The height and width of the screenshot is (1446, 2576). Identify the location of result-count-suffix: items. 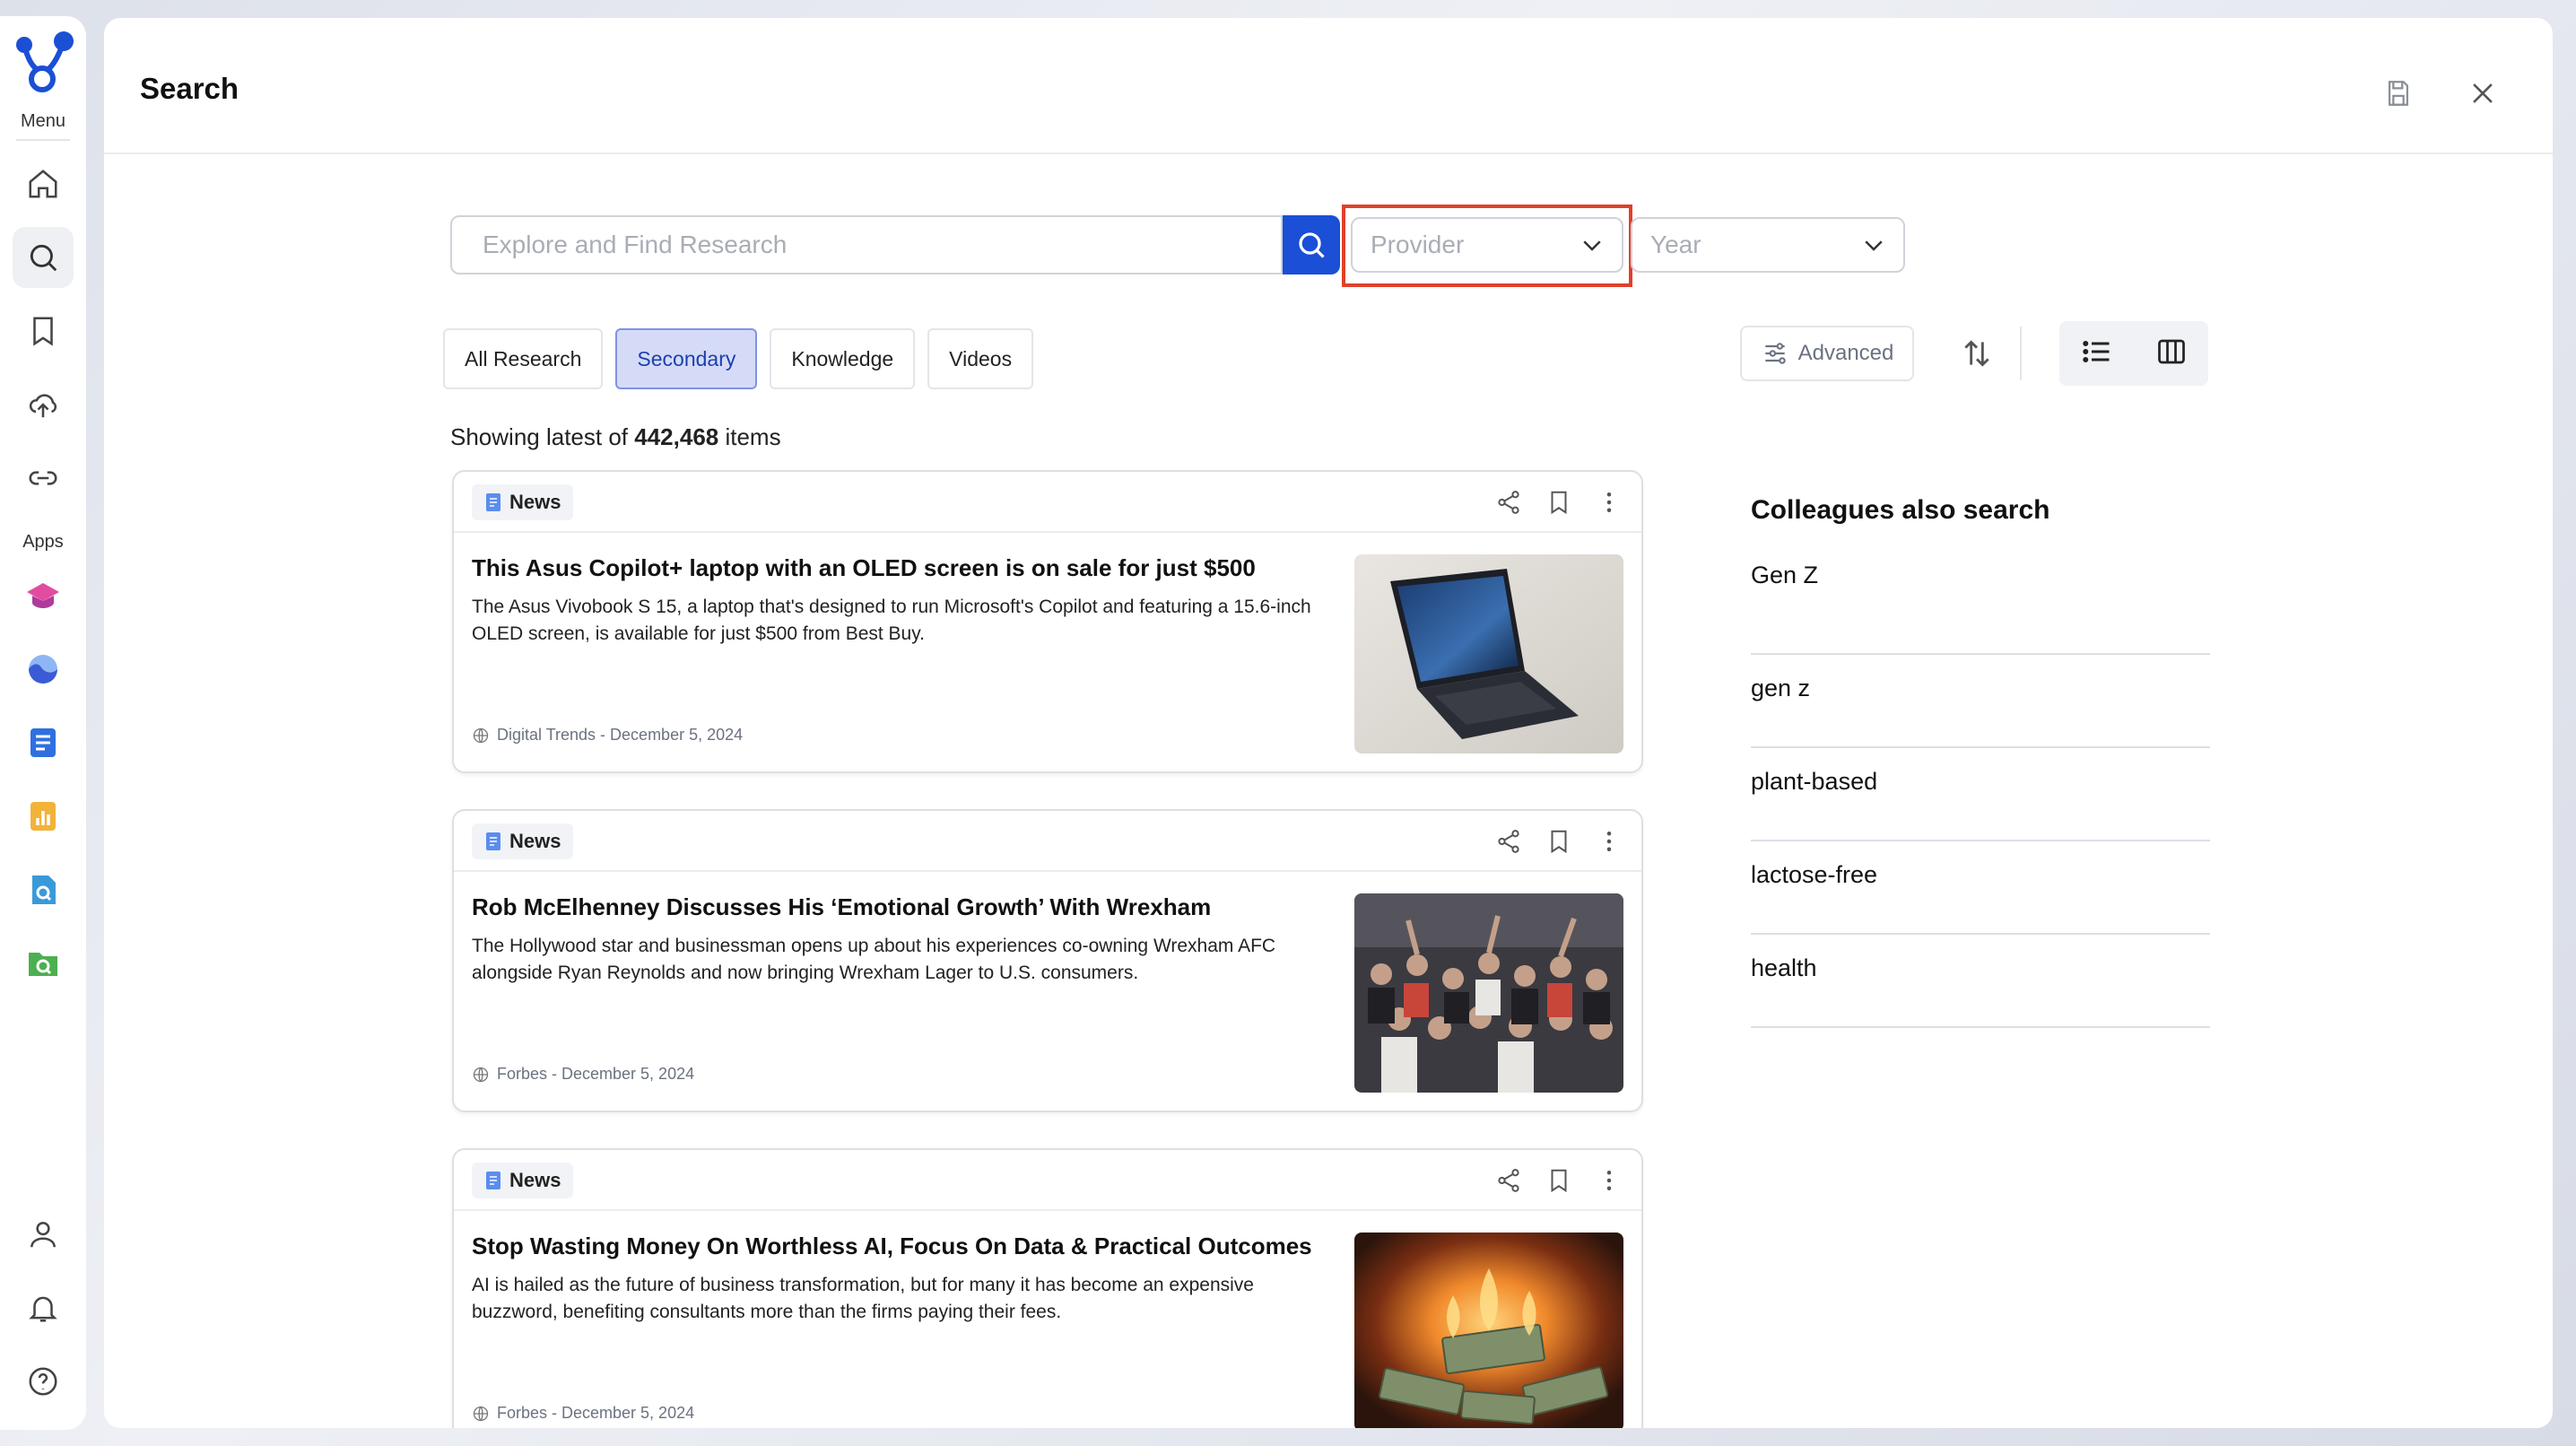
(753, 436).